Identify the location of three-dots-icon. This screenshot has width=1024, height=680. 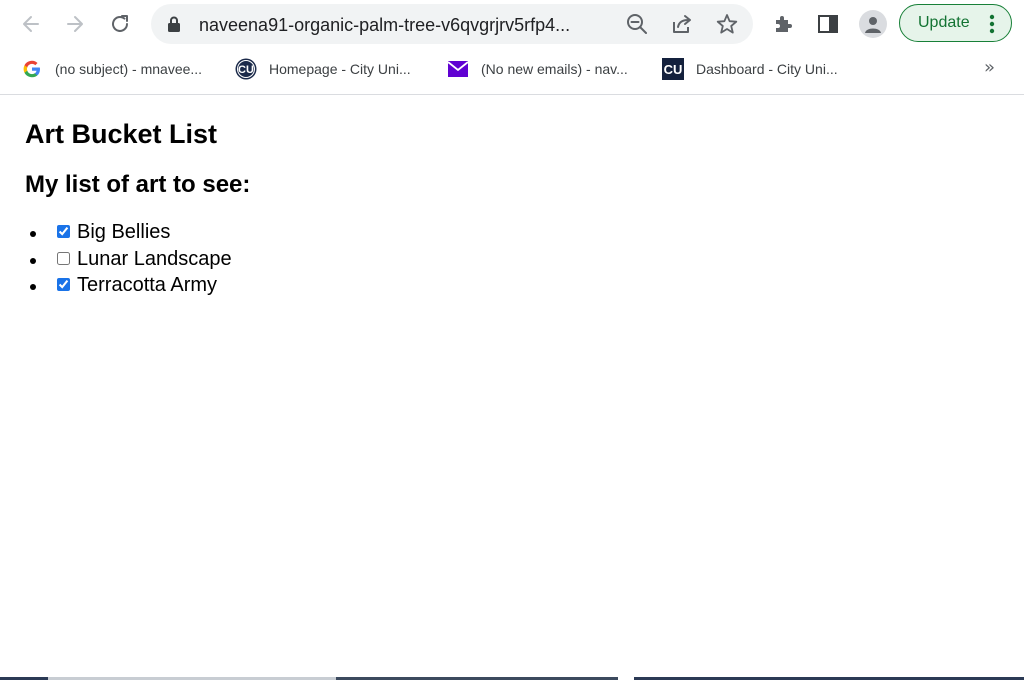
(992, 26).